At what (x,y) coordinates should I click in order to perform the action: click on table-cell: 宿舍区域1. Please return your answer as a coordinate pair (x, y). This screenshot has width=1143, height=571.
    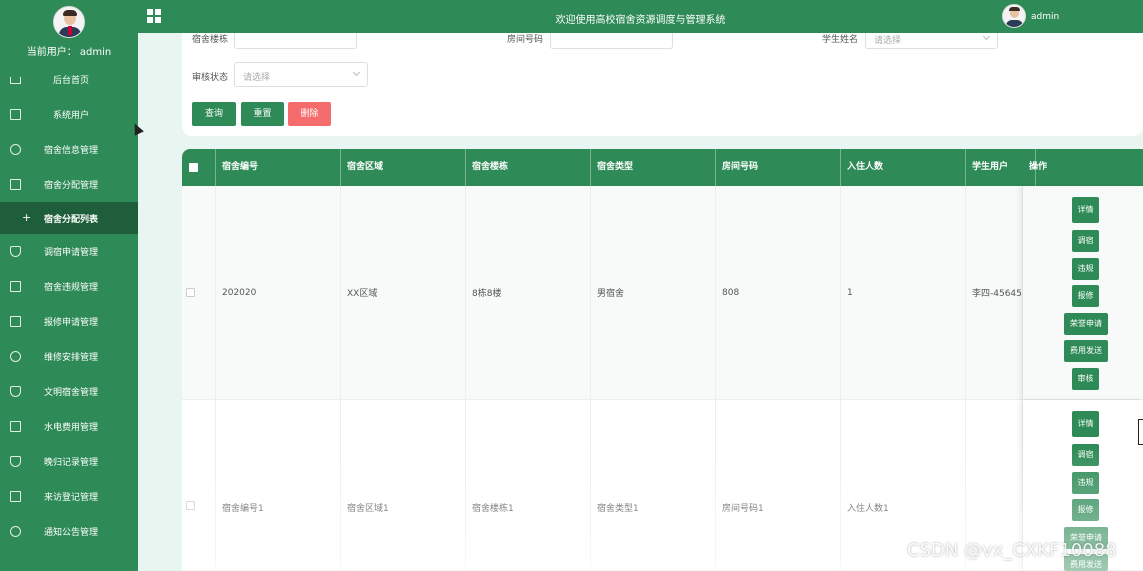
    Looking at the image, I should click on (403, 485).